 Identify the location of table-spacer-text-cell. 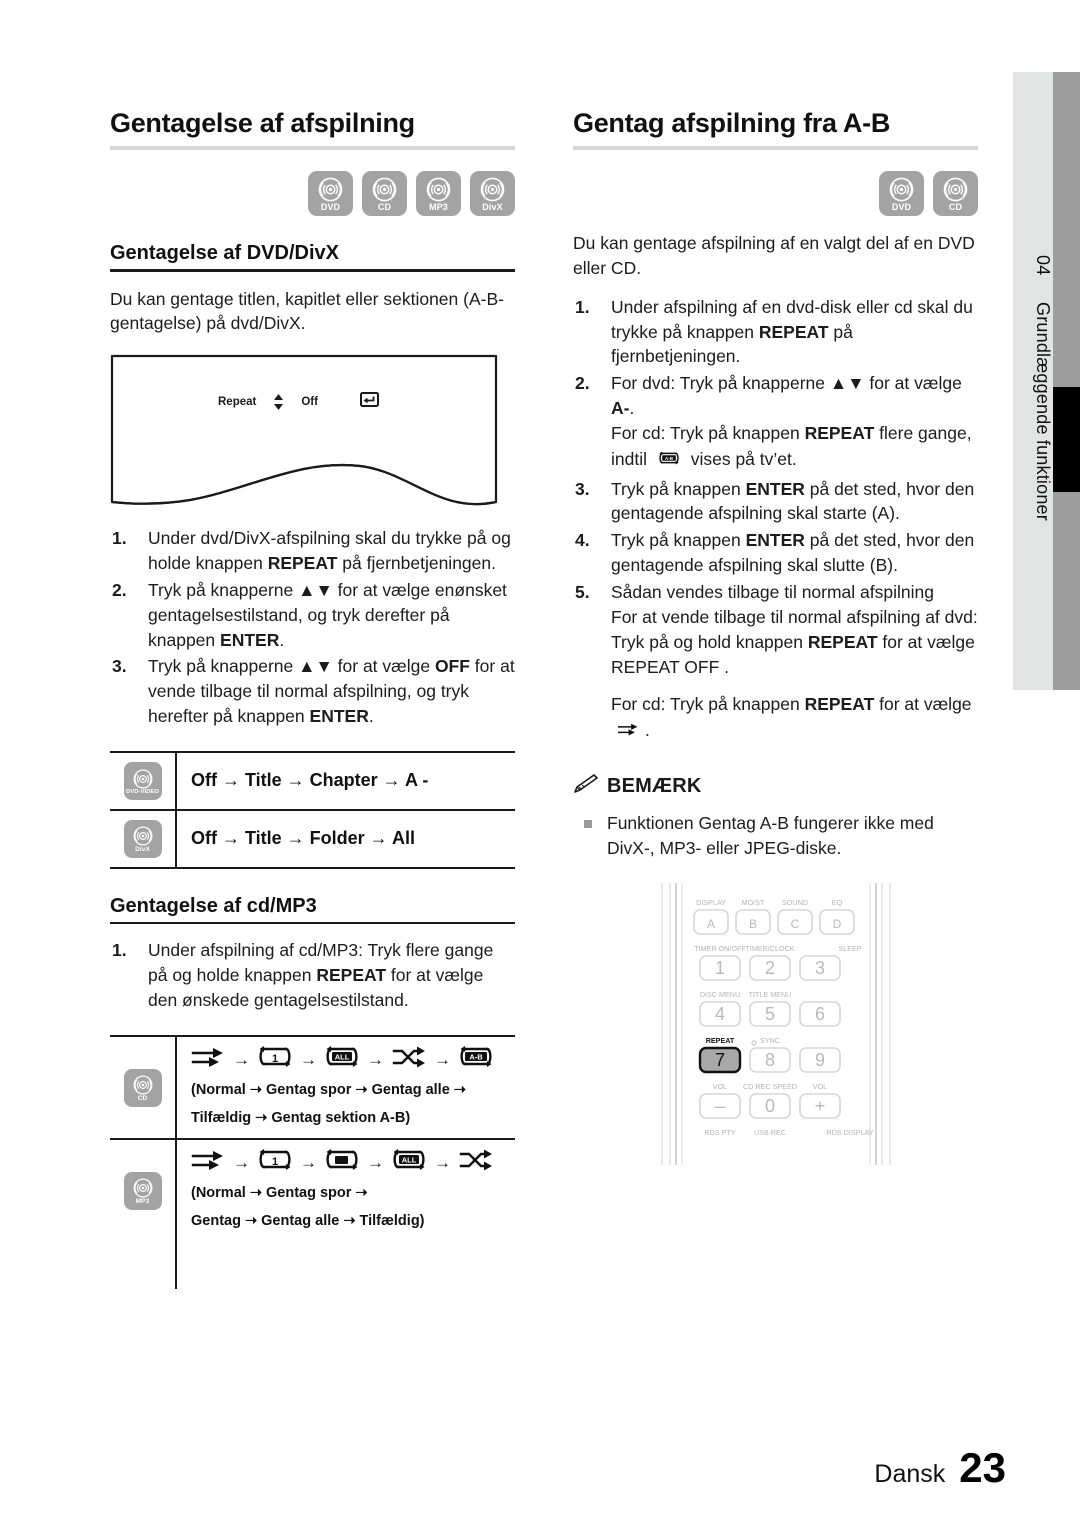
(345, 1265).